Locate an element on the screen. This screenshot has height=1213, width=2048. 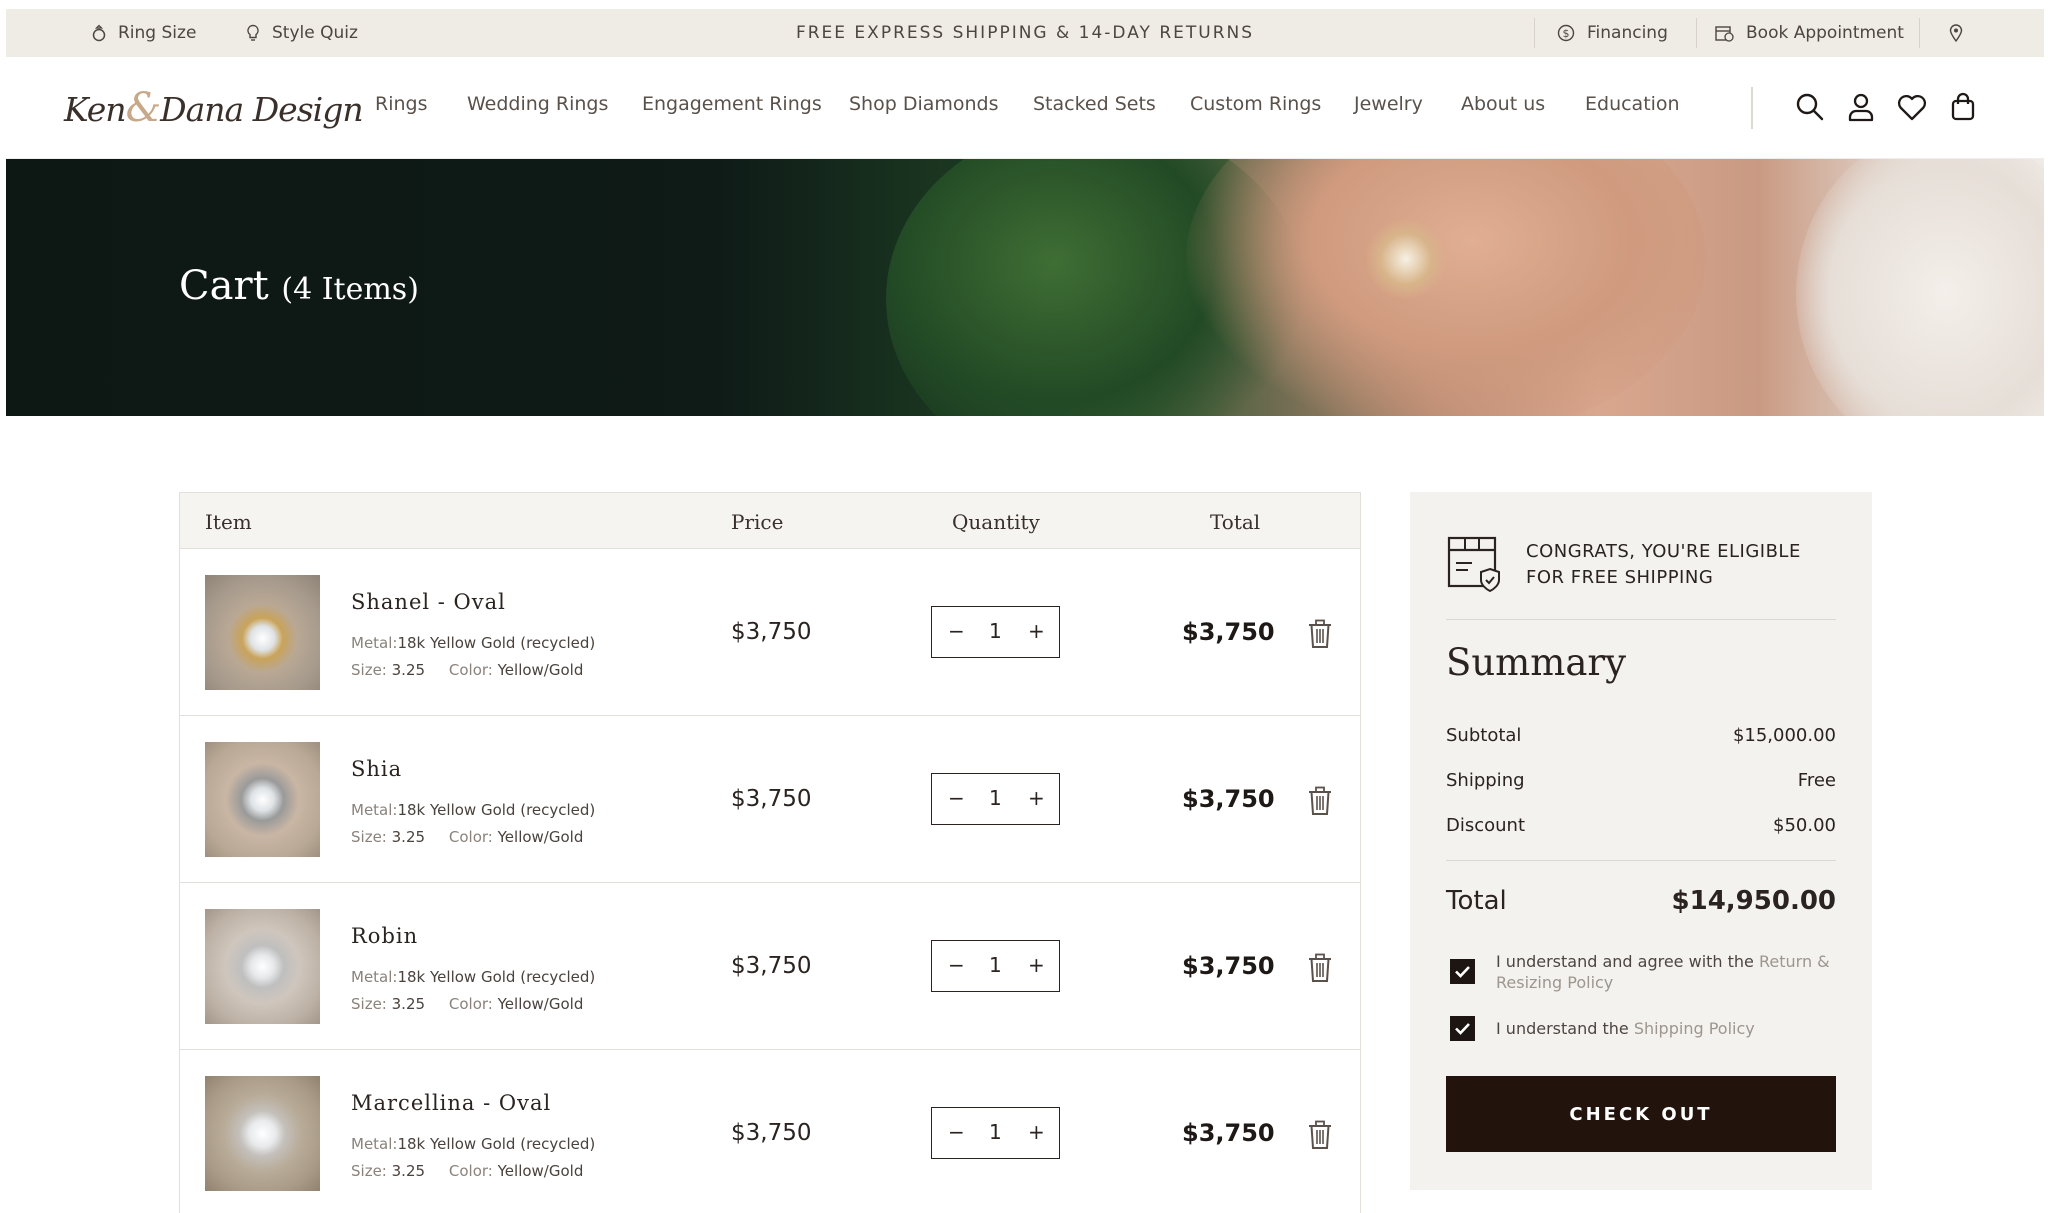
nav-shop-diamonds: Shop Diamonds is located at coordinates (924, 104).